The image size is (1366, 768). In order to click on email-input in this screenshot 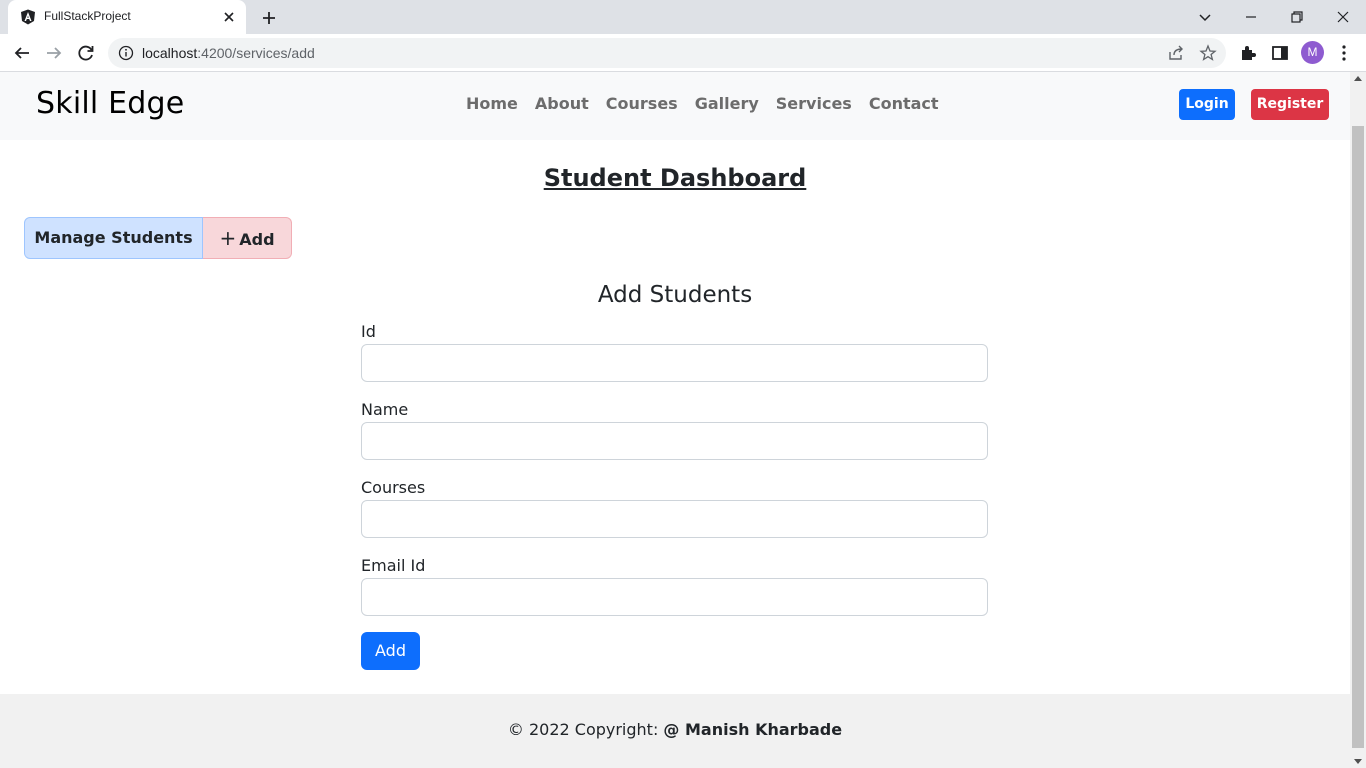, I will do `click(674, 597)`.